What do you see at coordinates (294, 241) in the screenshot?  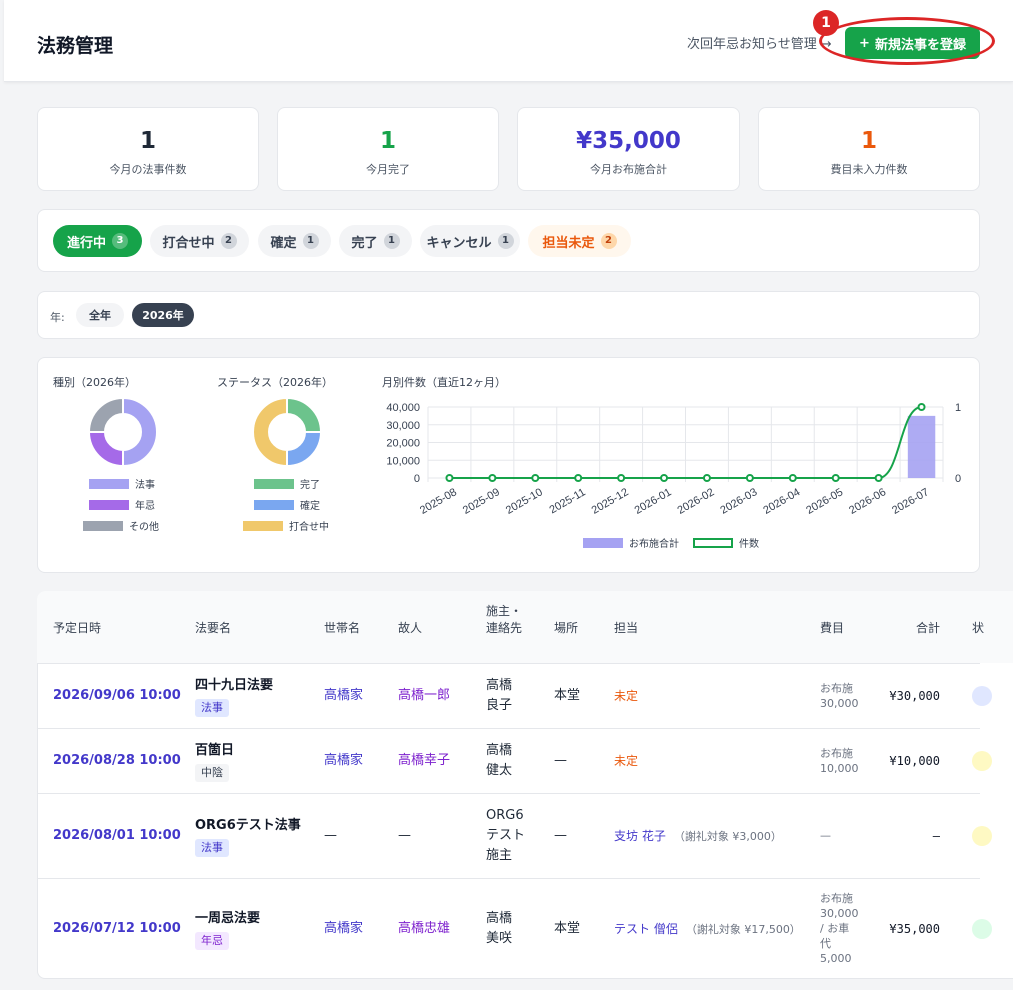 I see `filter-confirmed: 確定 1` at bounding box center [294, 241].